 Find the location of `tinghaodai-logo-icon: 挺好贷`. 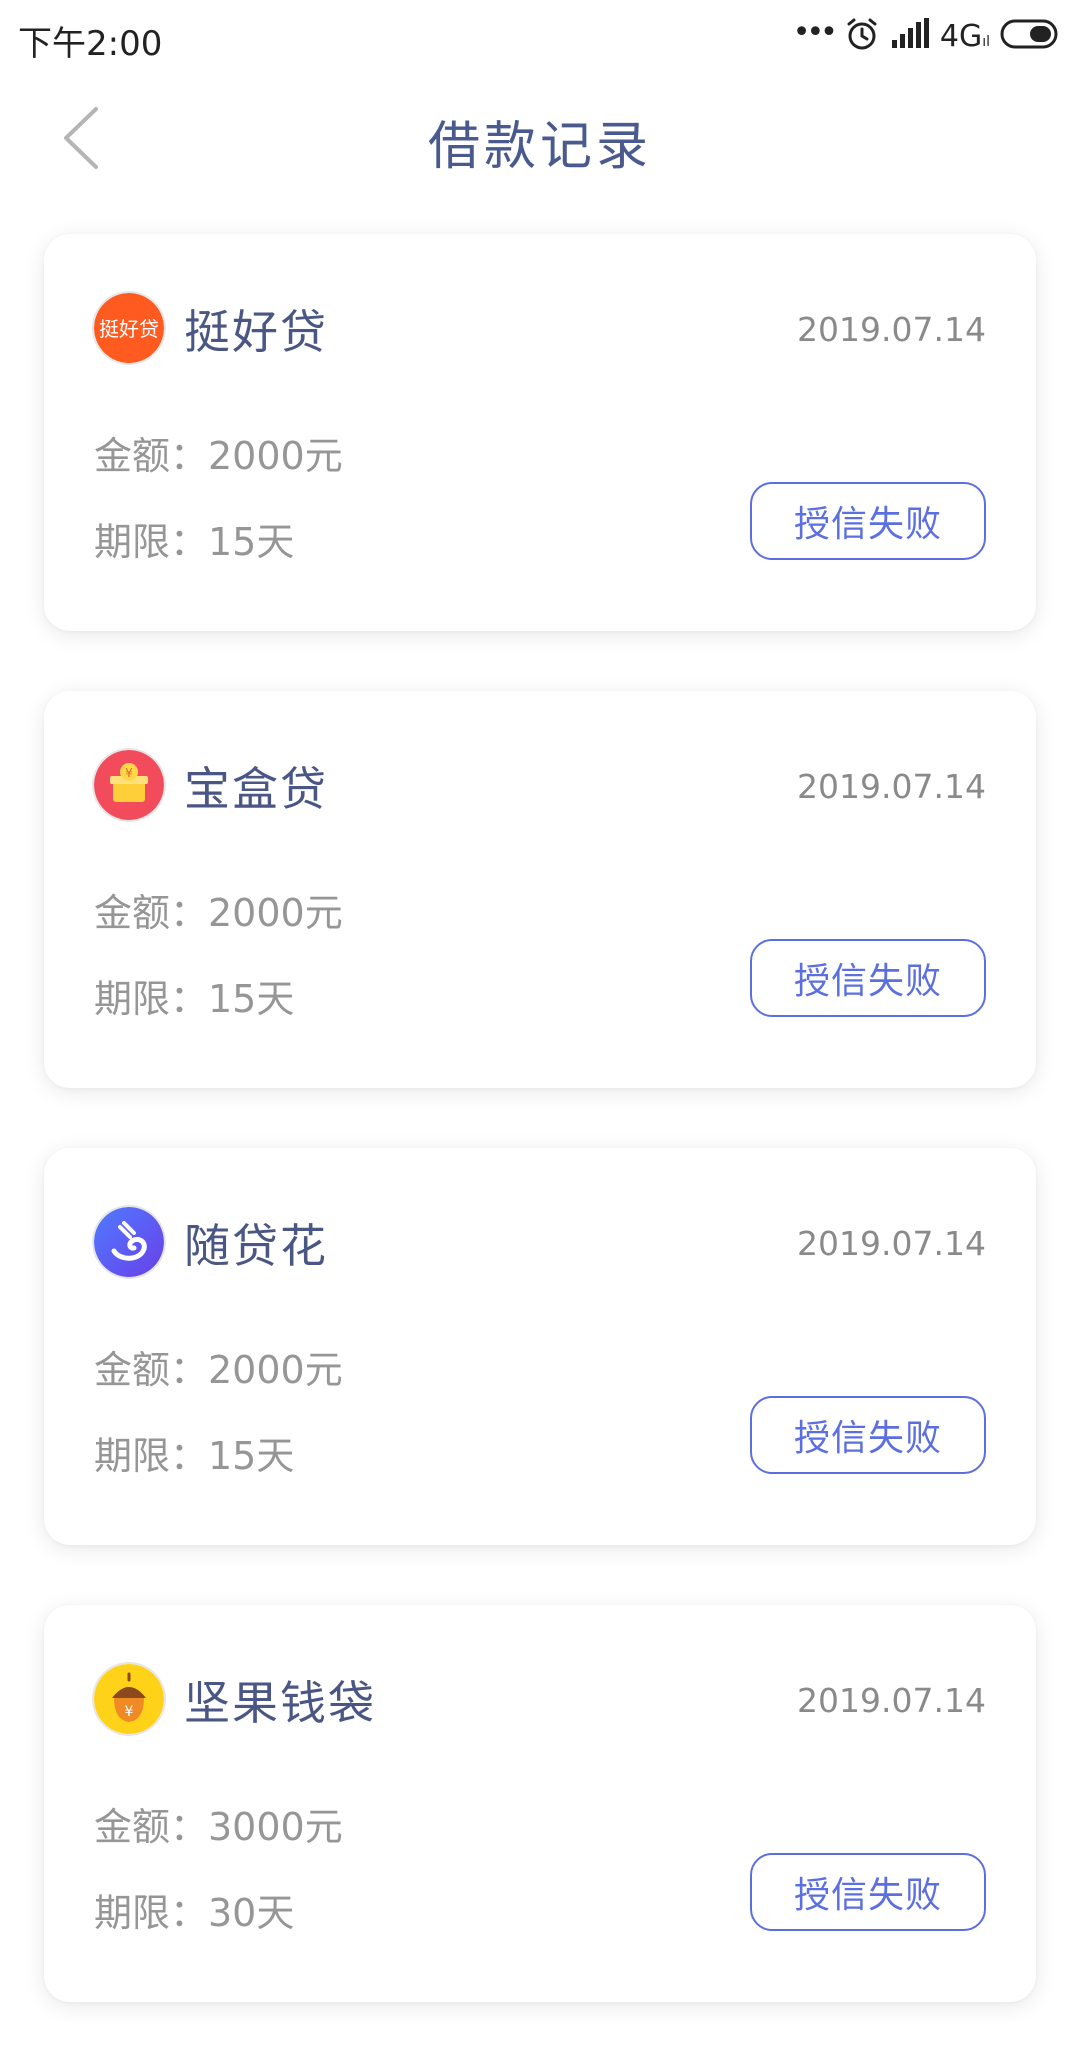

tinghaodai-logo-icon: 挺好贷 is located at coordinates (129, 328).